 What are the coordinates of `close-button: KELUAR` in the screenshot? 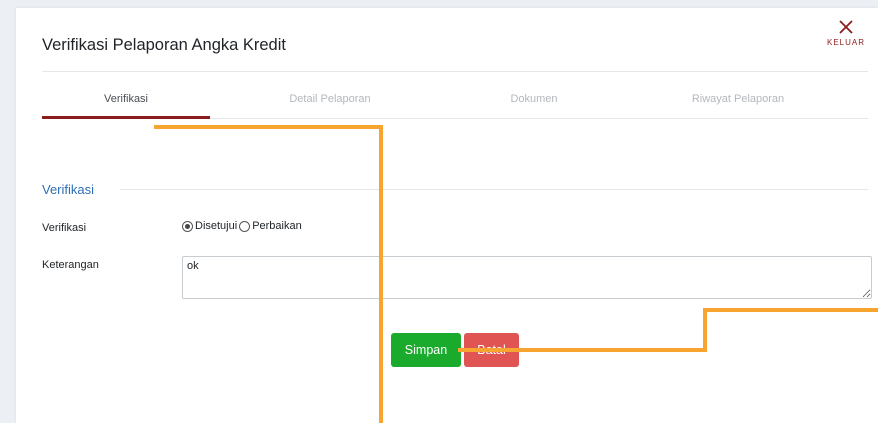 It's located at (846, 41).